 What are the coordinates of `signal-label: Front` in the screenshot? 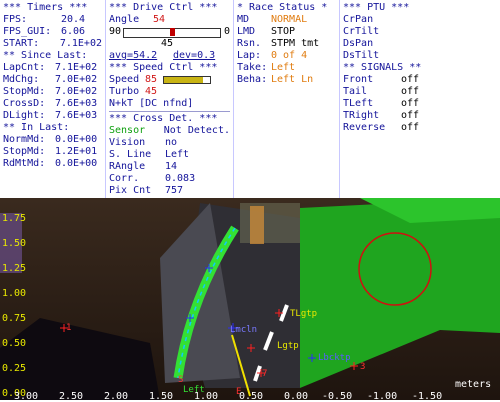 It's located at (358, 79).